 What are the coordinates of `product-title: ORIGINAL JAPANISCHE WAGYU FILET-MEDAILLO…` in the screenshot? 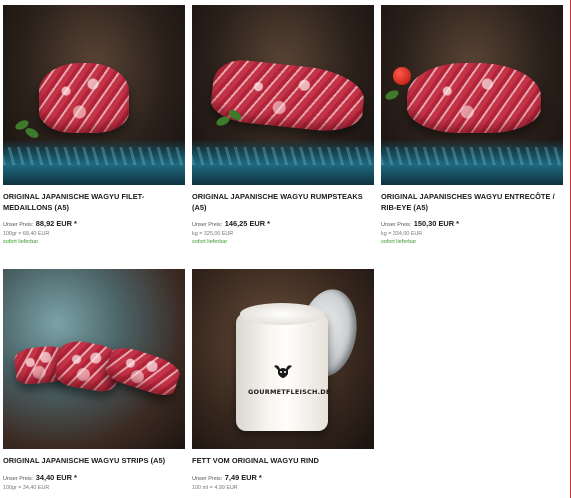 It's located at (94, 202).